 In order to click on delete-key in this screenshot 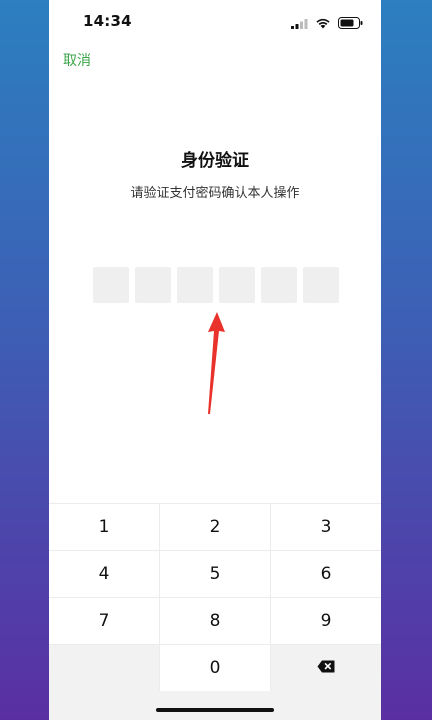, I will do `click(326, 668)`.